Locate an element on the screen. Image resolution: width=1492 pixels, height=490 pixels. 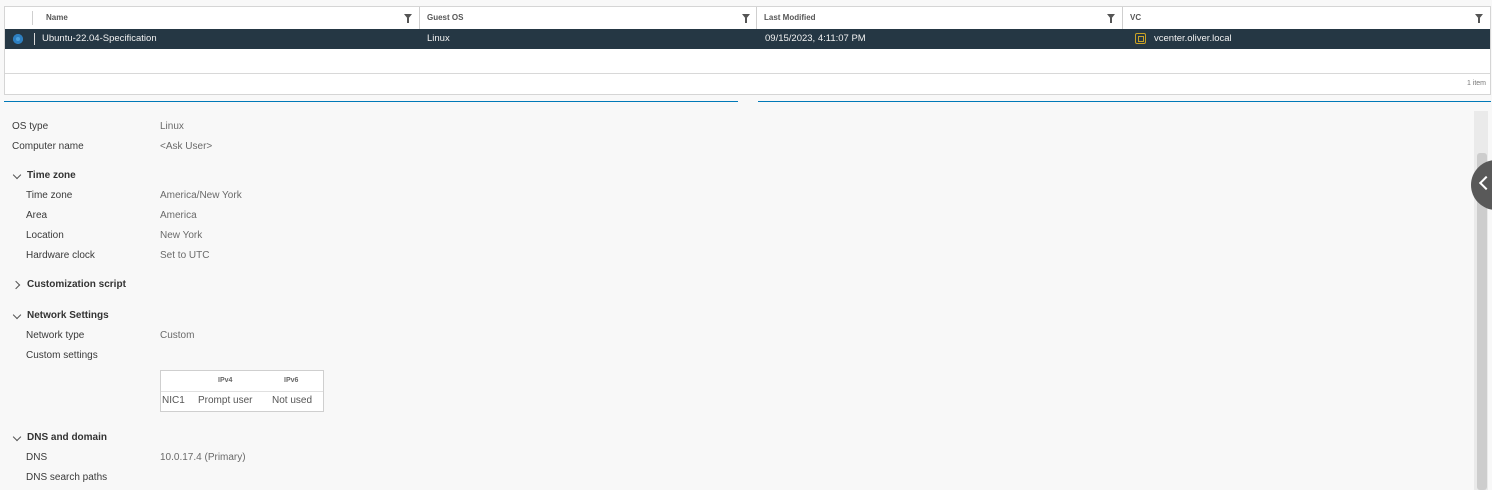
column-header-label: Guest OS is located at coordinates (445, 17).